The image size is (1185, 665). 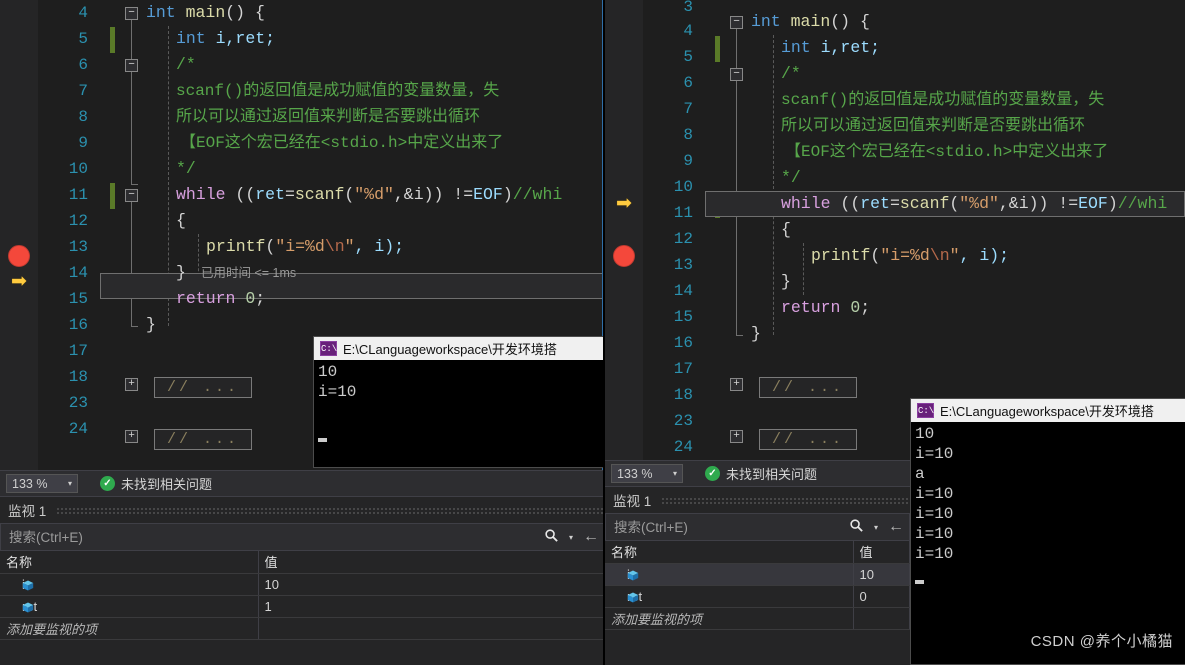 What do you see at coordinates (968, 178) in the screenshot?
I see `code-line: */` at bounding box center [968, 178].